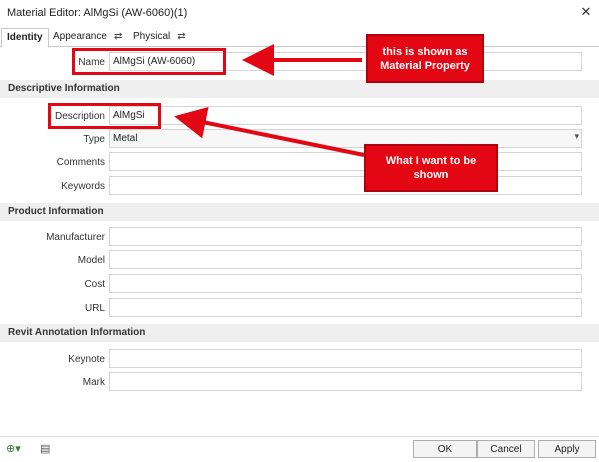  Describe the element at coordinates (431, 168) in the screenshot. I see `annotation-callout-mid: What I want to be shown` at that location.